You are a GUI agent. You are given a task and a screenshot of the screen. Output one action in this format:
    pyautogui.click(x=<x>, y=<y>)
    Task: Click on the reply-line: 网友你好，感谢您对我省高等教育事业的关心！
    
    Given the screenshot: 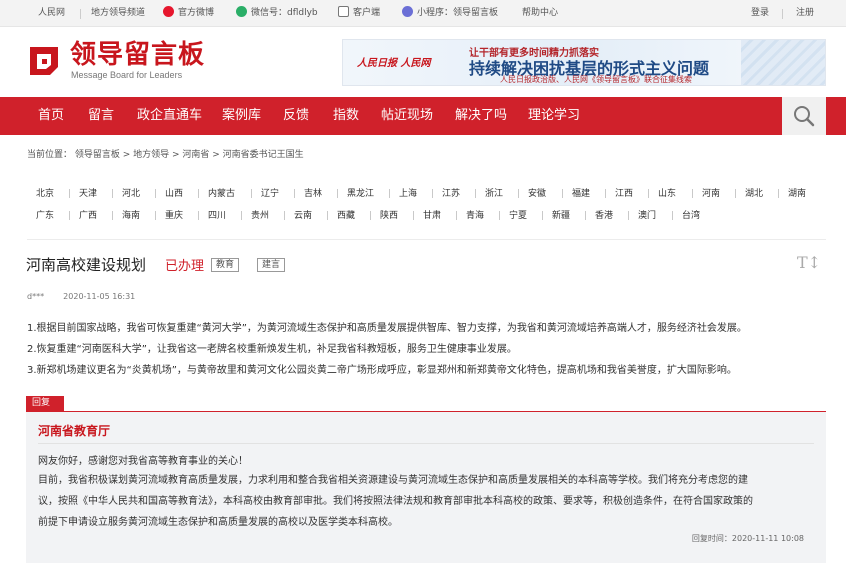 What is the action you would take?
    pyautogui.click(x=143, y=461)
    